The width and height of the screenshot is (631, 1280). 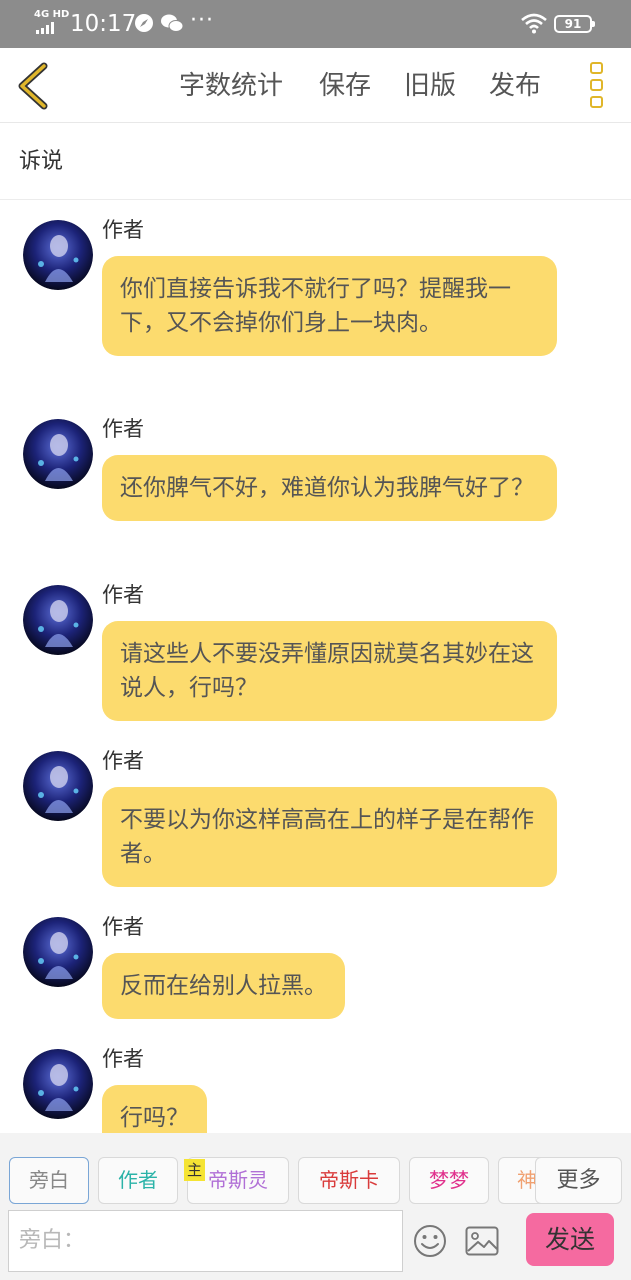 I want to click on role-chip-label: 梦梦, so click(x=449, y=1180).